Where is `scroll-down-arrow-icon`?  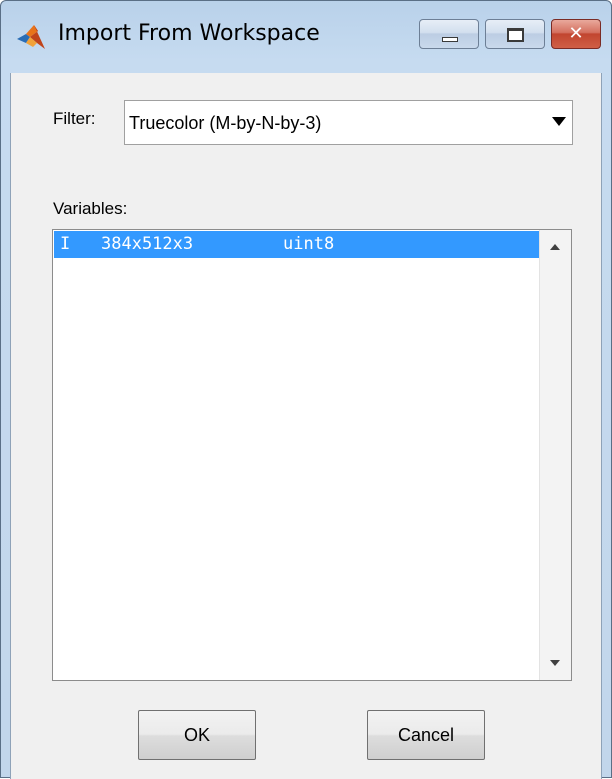 scroll-down-arrow-icon is located at coordinates (555, 663).